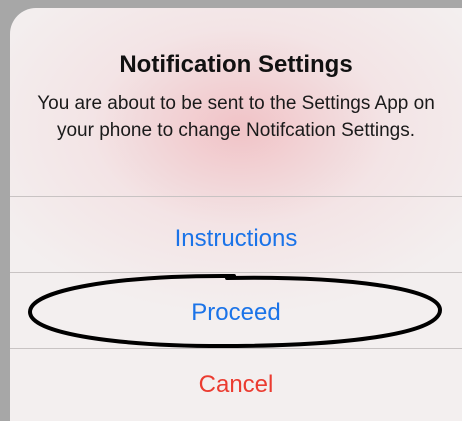 Image resolution: width=462 pixels, height=421 pixels. I want to click on alert-title: Notification Settings, so click(236, 64).